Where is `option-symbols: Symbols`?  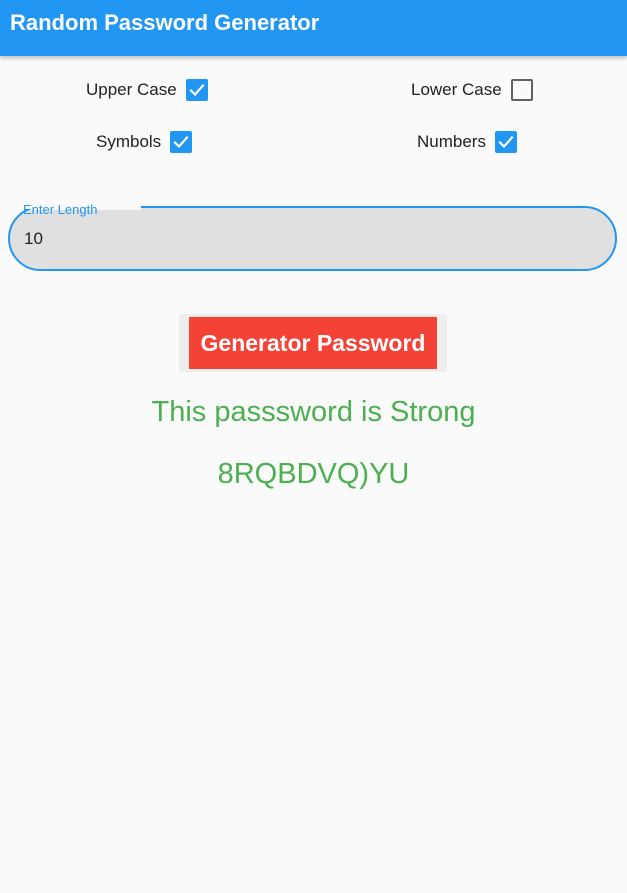
option-symbols: Symbols is located at coordinates (144, 142).